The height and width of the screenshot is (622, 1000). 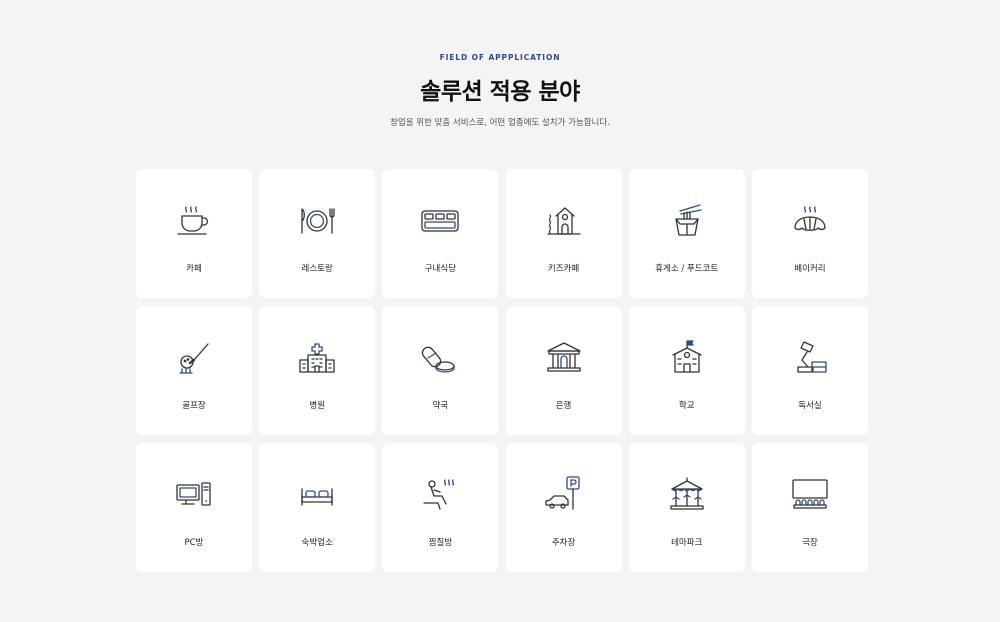 What do you see at coordinates (317, 269) in the screenshot?
I see `field-label: 레스토랑` at bounding box center [317, 269].